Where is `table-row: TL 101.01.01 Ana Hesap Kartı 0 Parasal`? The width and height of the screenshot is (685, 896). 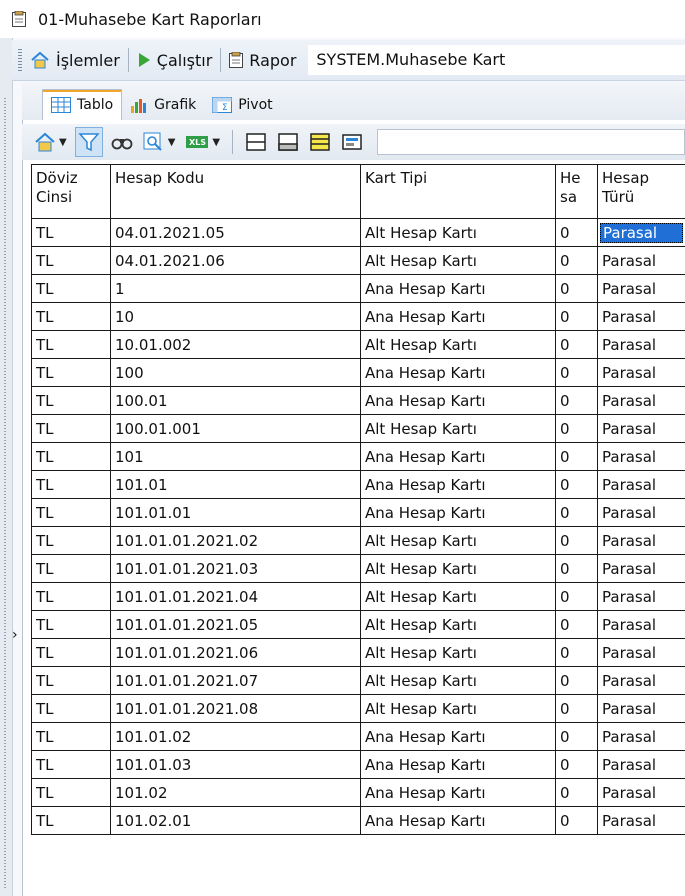
table-row: TL 101.01.01 Ana Hesap Kartı 0 Parasal is located at coordinates (358, 512).